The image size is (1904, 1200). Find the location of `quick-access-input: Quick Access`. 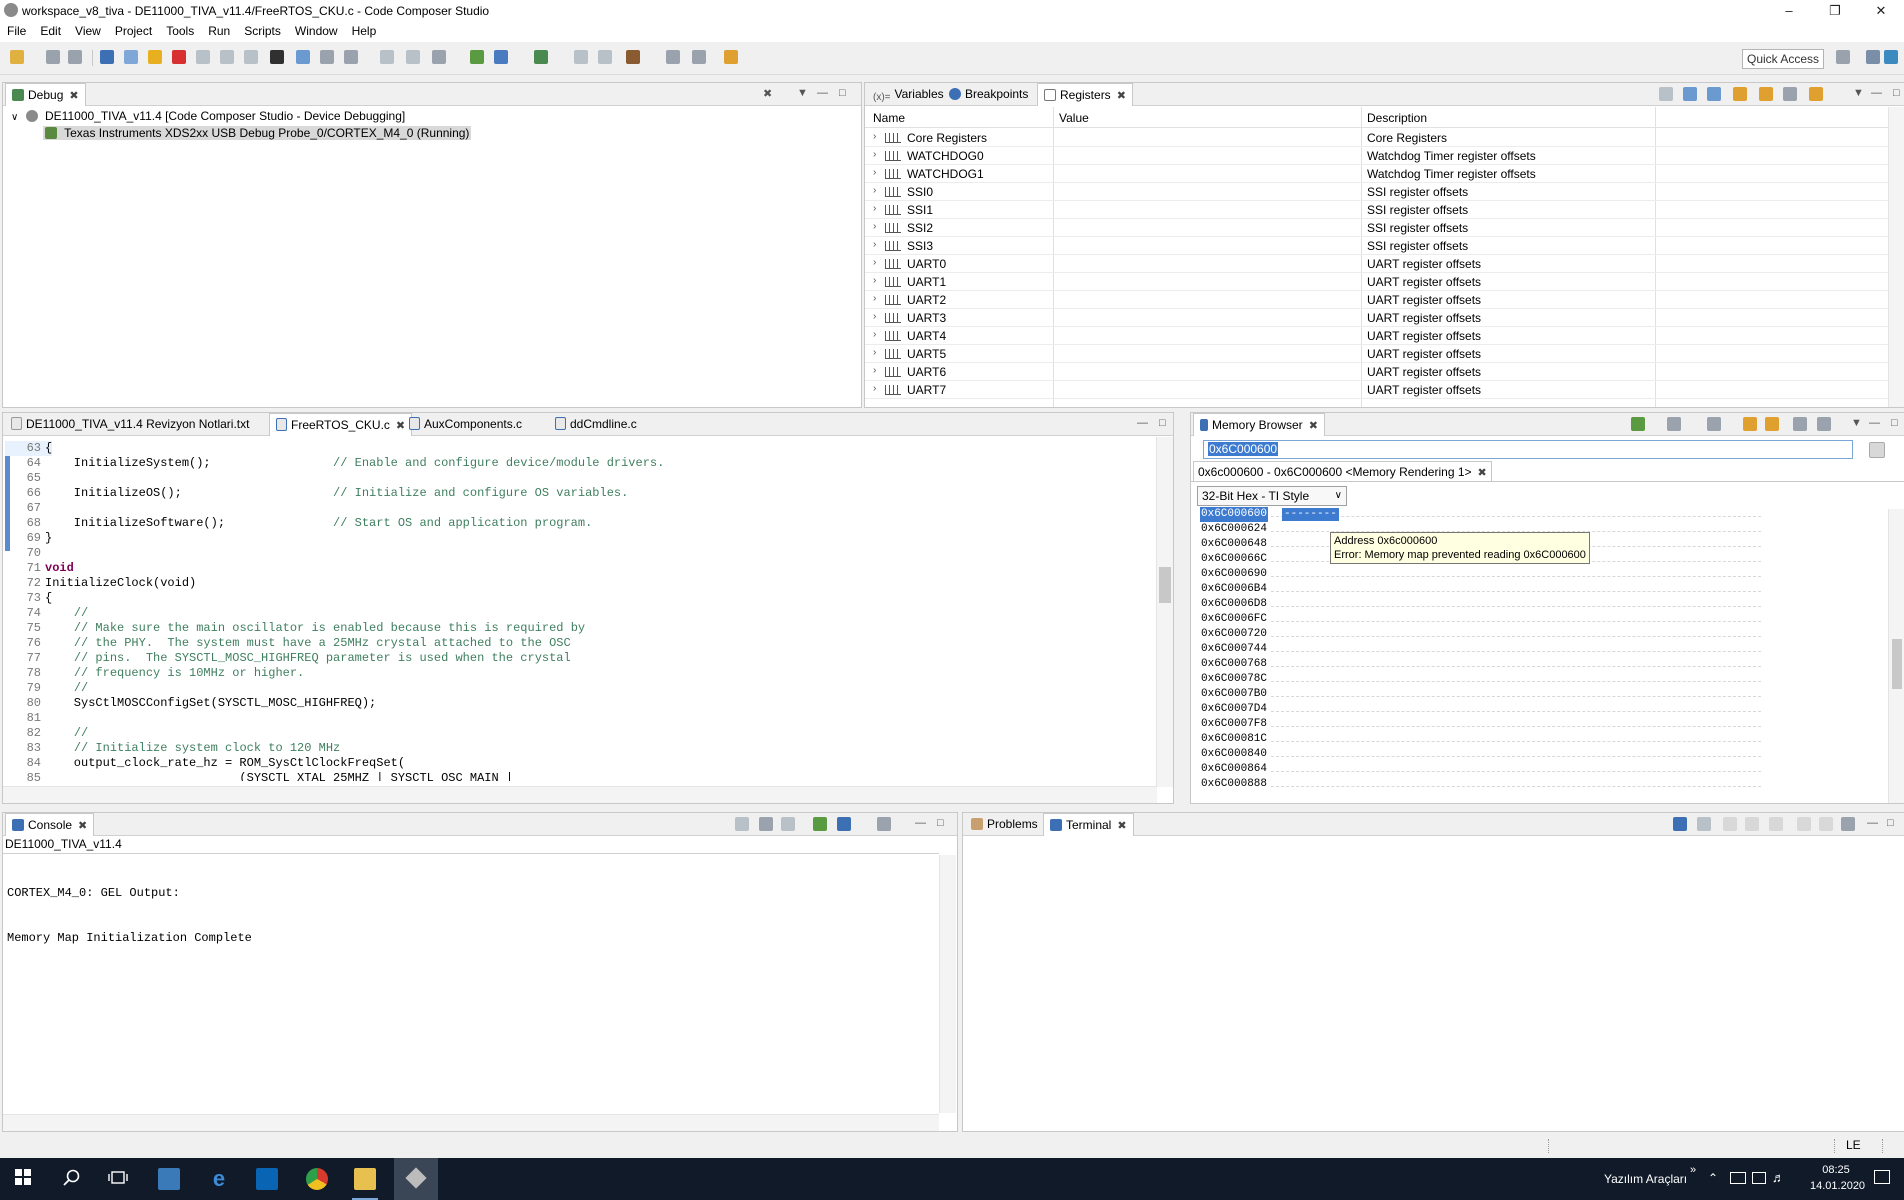

quick-access-input: Quick Access is located at coordinates (1783, 59).